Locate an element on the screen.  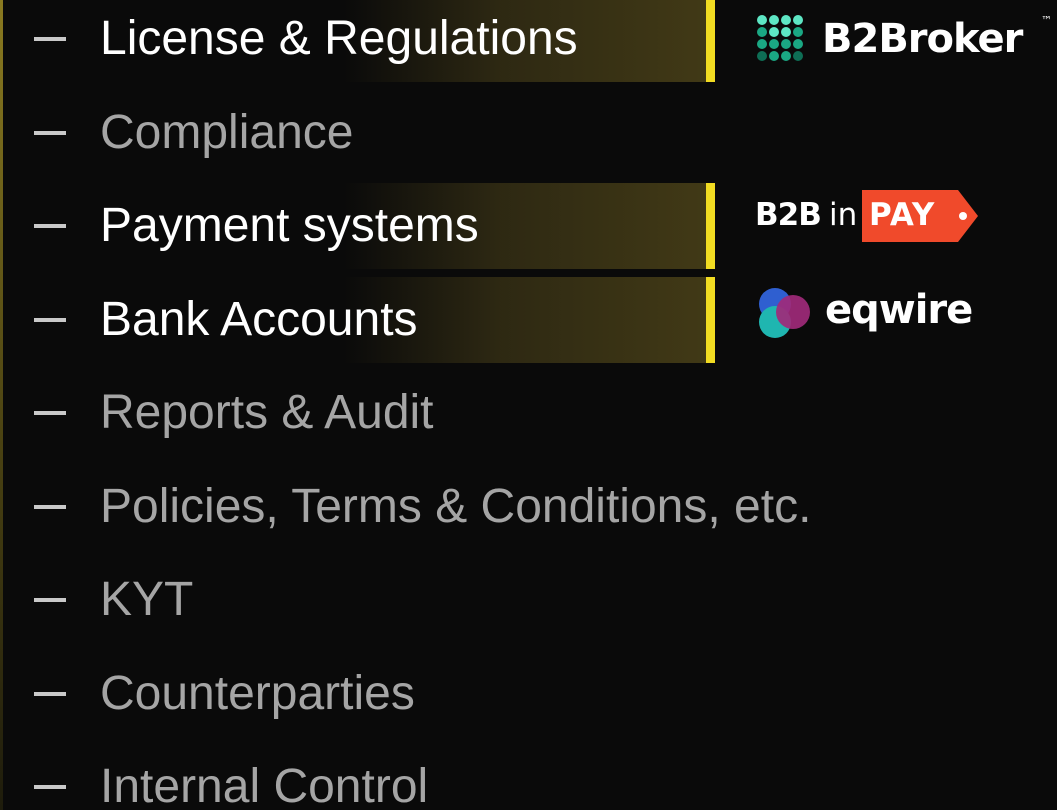
list-item-label: KYT is located at coordinates (147, 599).